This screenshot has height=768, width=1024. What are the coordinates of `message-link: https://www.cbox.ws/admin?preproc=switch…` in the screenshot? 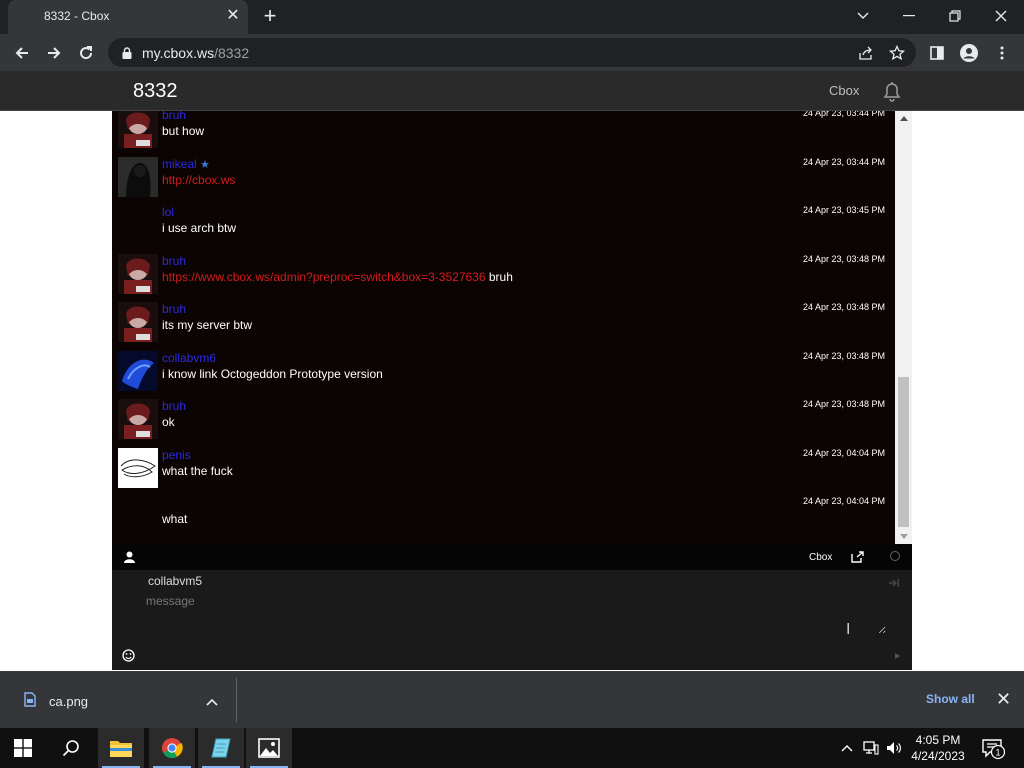 It's located at (324, 277).